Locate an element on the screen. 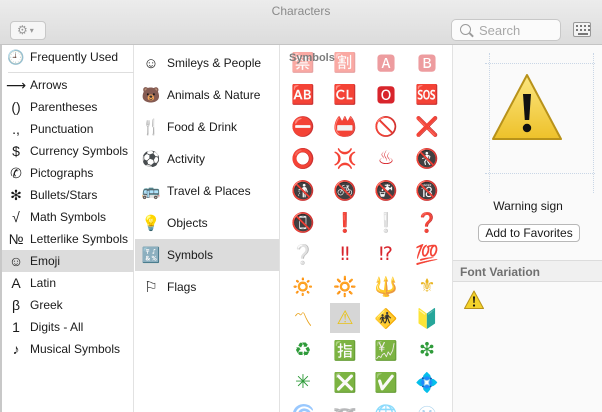 The image size is (602, 412). subcategory-travel-places: 🚌 Travel & Places is located at coordinates (207, 191).